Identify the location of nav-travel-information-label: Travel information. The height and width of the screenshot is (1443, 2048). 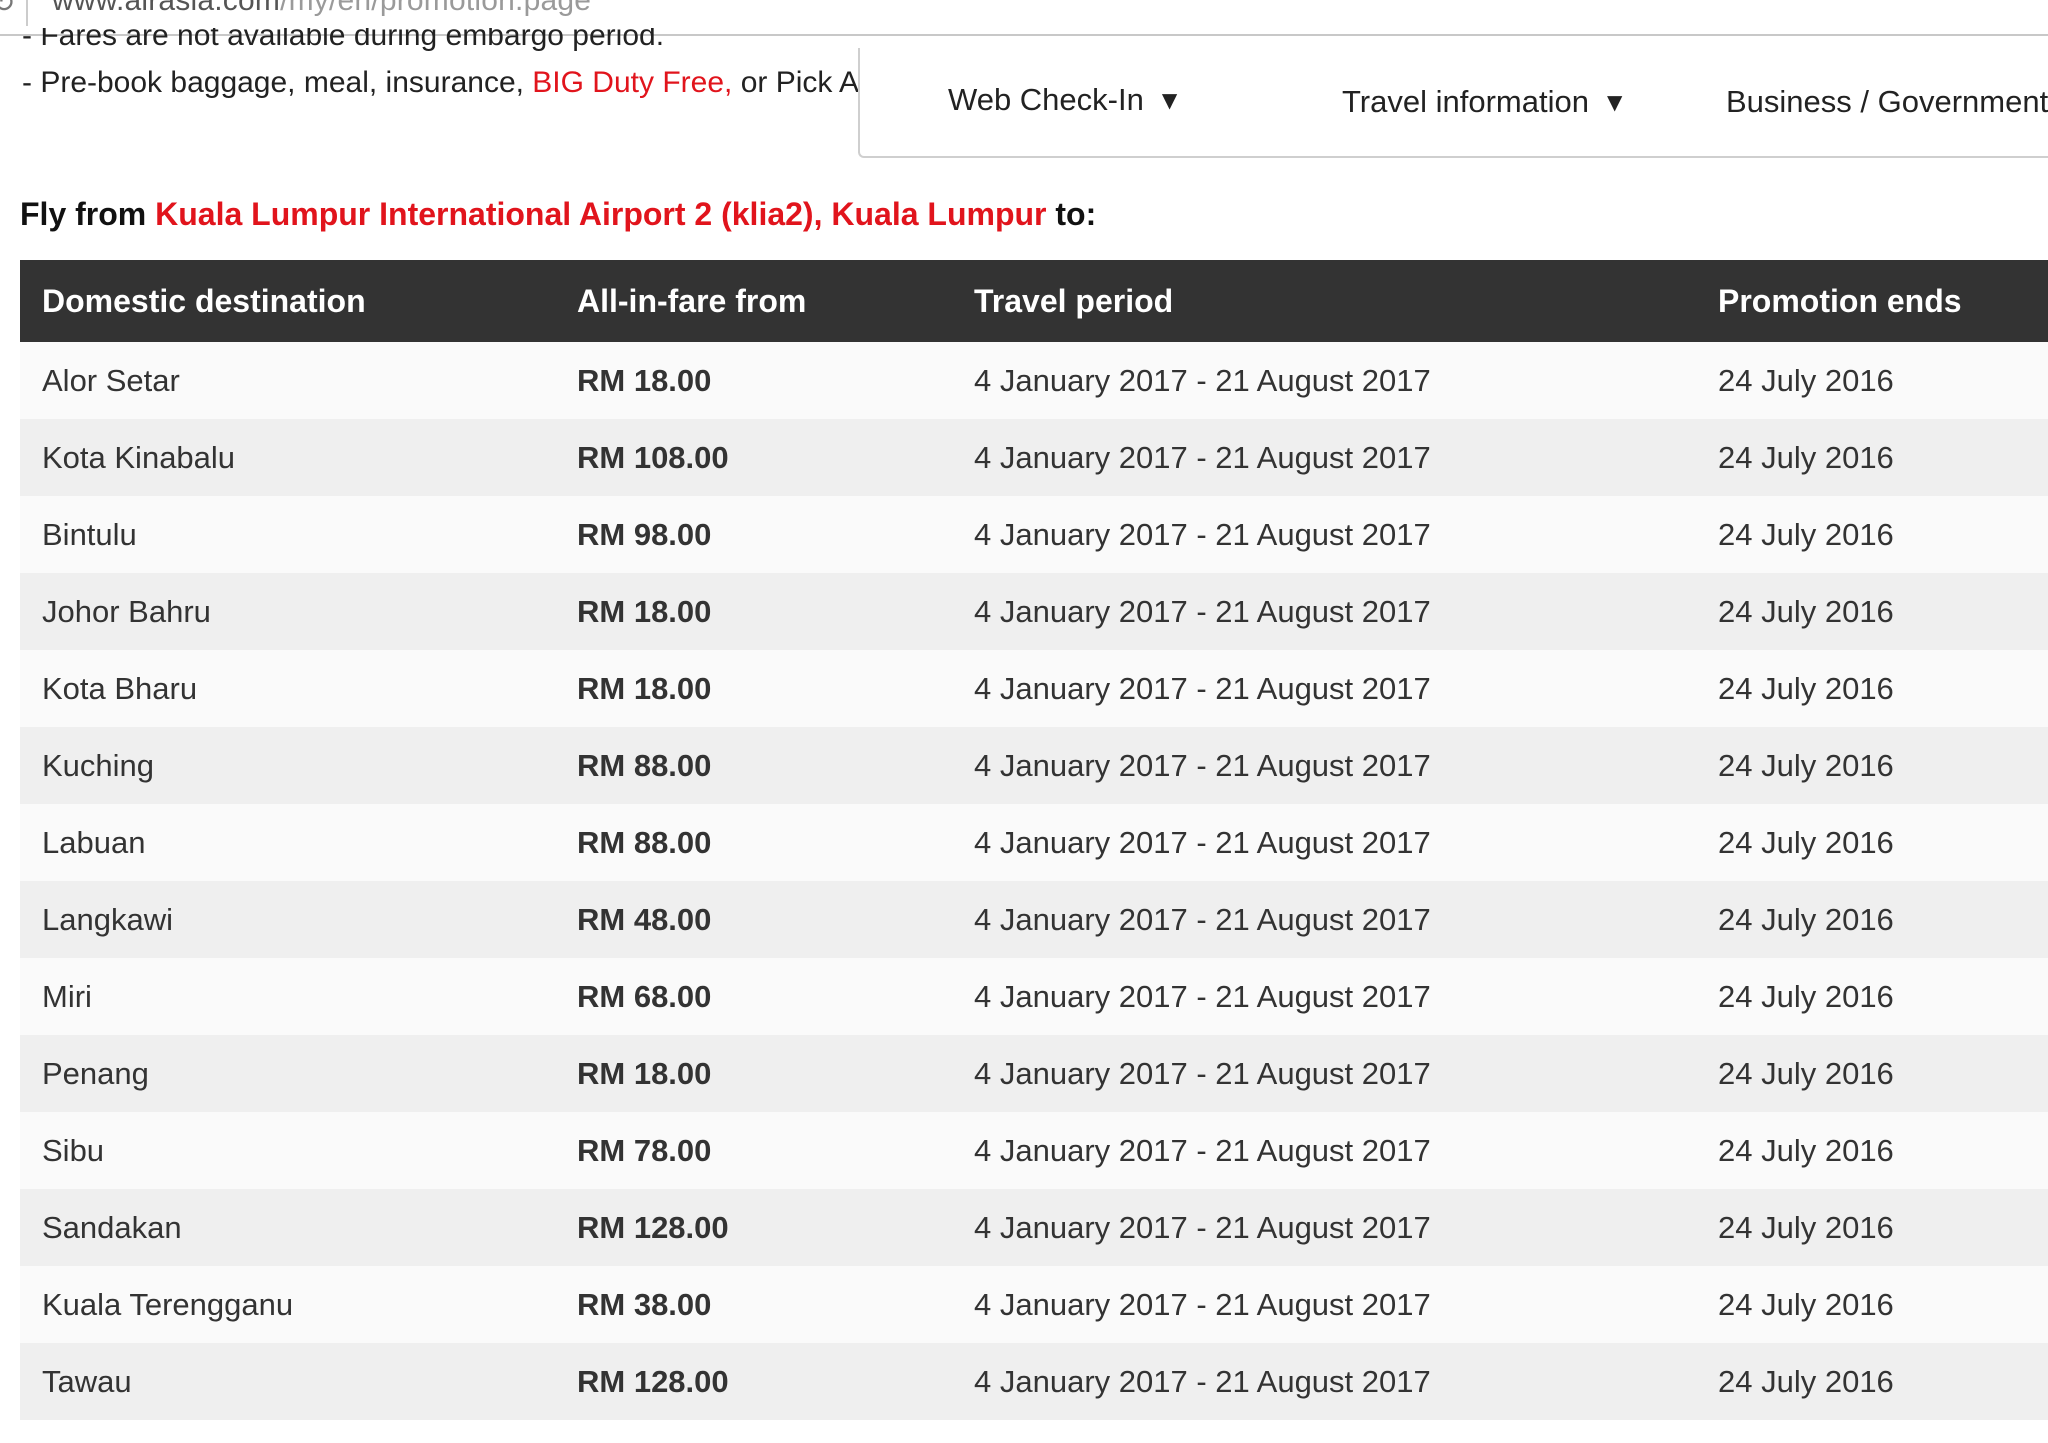
(1465, 101).